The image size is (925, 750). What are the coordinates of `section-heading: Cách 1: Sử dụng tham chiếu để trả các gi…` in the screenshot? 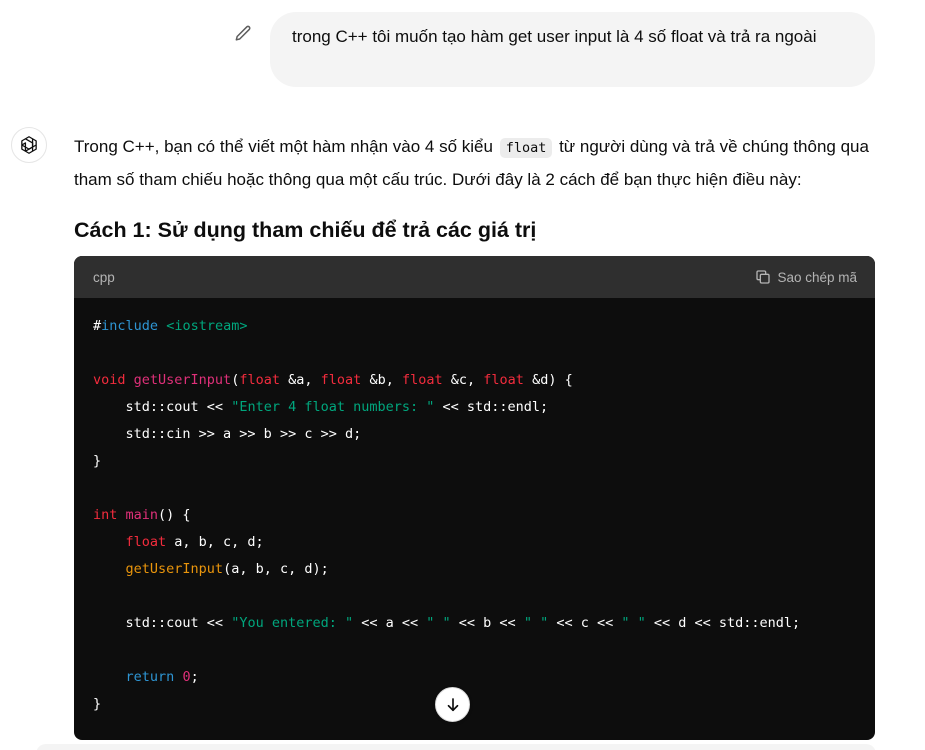 It's located at (305, 230).